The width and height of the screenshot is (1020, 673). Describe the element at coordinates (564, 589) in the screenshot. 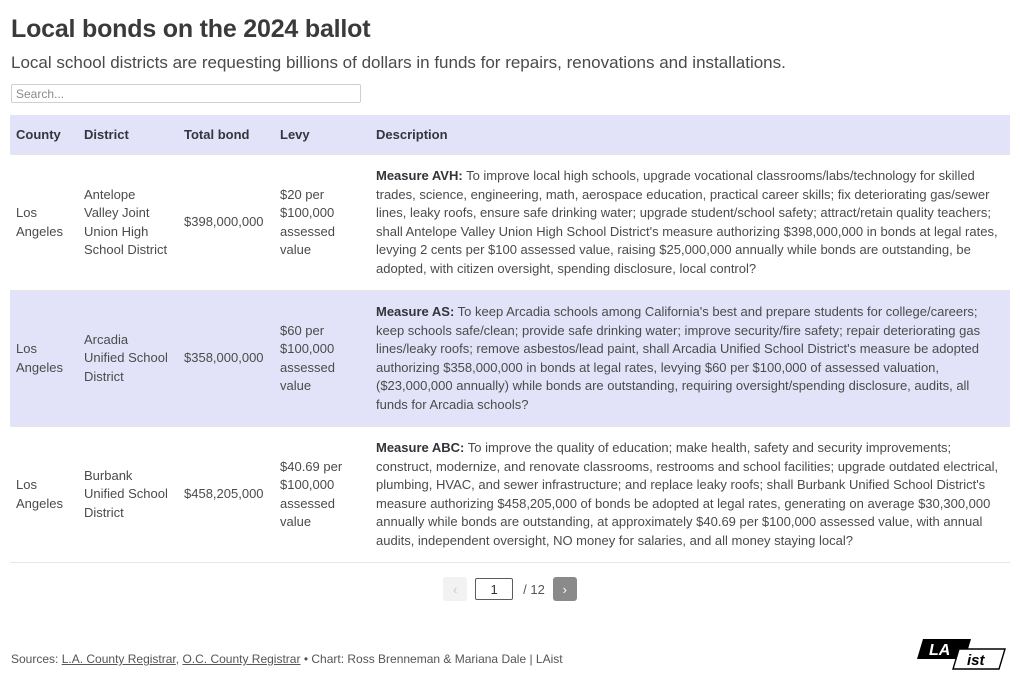

I see `next-page-button: ›` at that location.